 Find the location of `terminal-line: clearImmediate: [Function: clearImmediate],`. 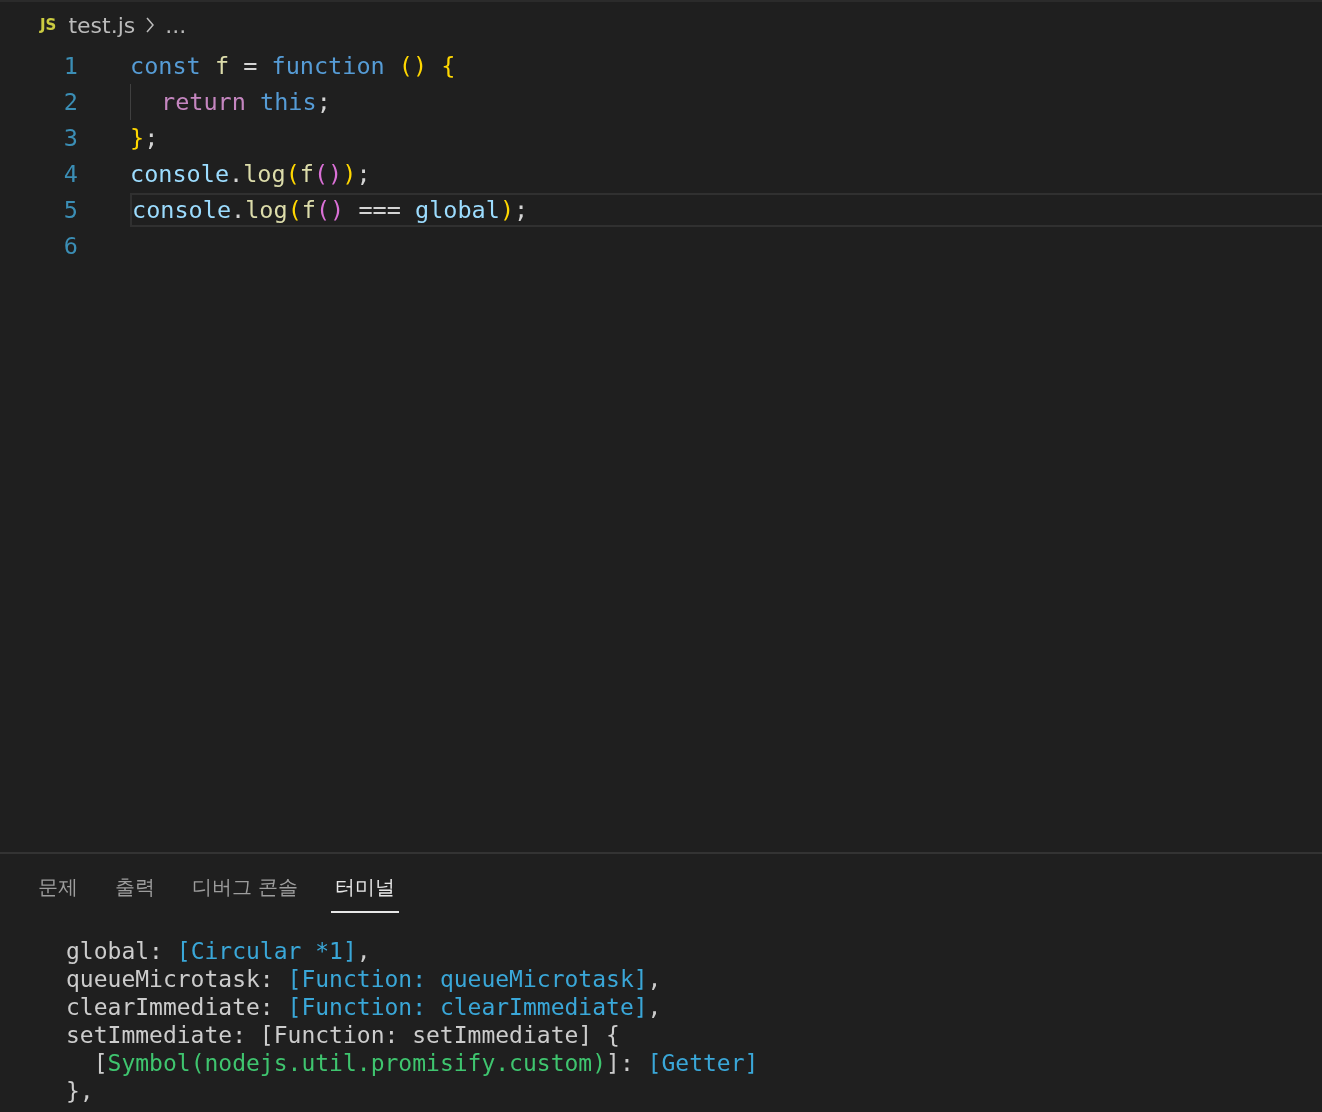

terminal-line: clearImmediate: [Function: clearImmediate], is located at coordinates (364, 1007).